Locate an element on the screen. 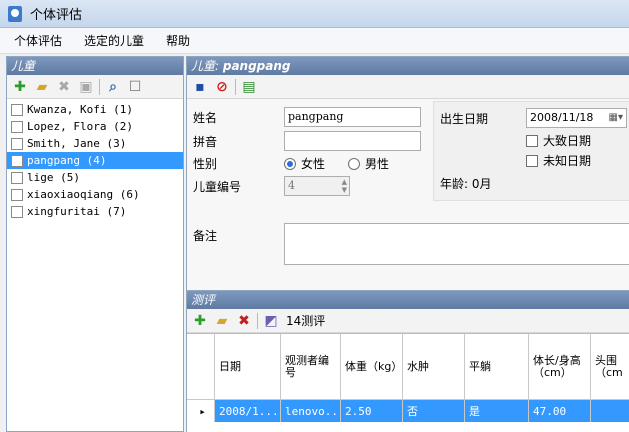  col-header-lying: 平躺 is located at coordinates (497, 367).